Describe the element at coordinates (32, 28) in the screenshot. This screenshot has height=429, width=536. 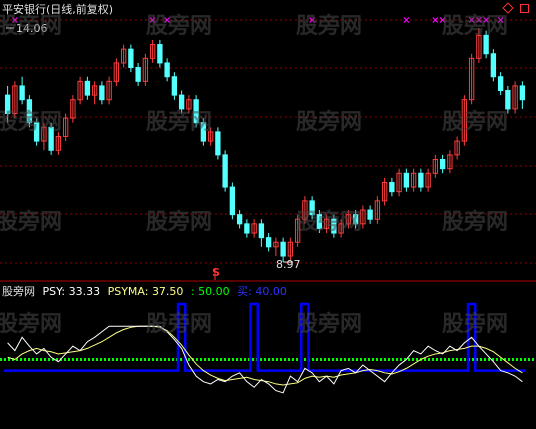
I see `high-price-label: 14.06` at that location.